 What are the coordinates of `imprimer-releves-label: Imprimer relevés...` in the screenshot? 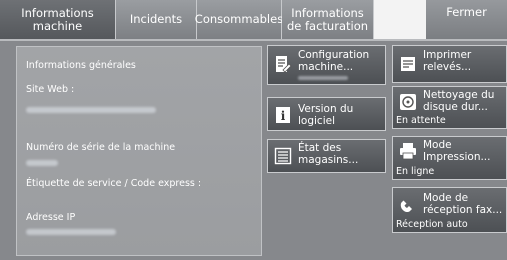 It's located at (447, 61).